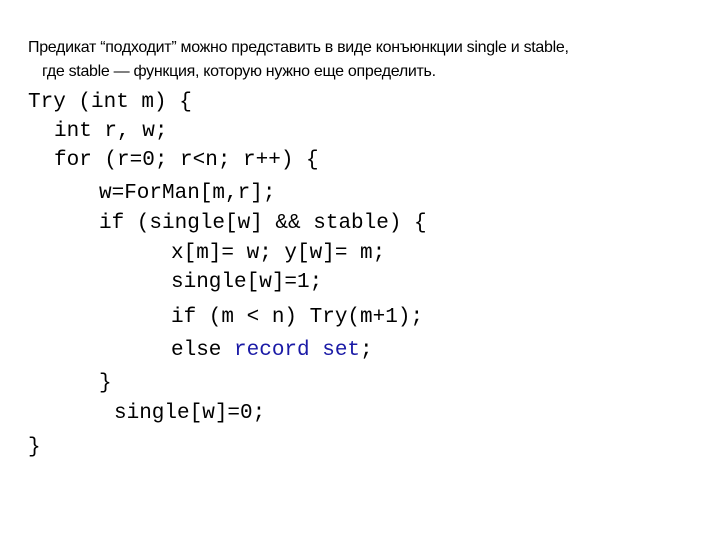  I want to click on code-line: if (m < n) Try(m+1);, so click(297, 317).